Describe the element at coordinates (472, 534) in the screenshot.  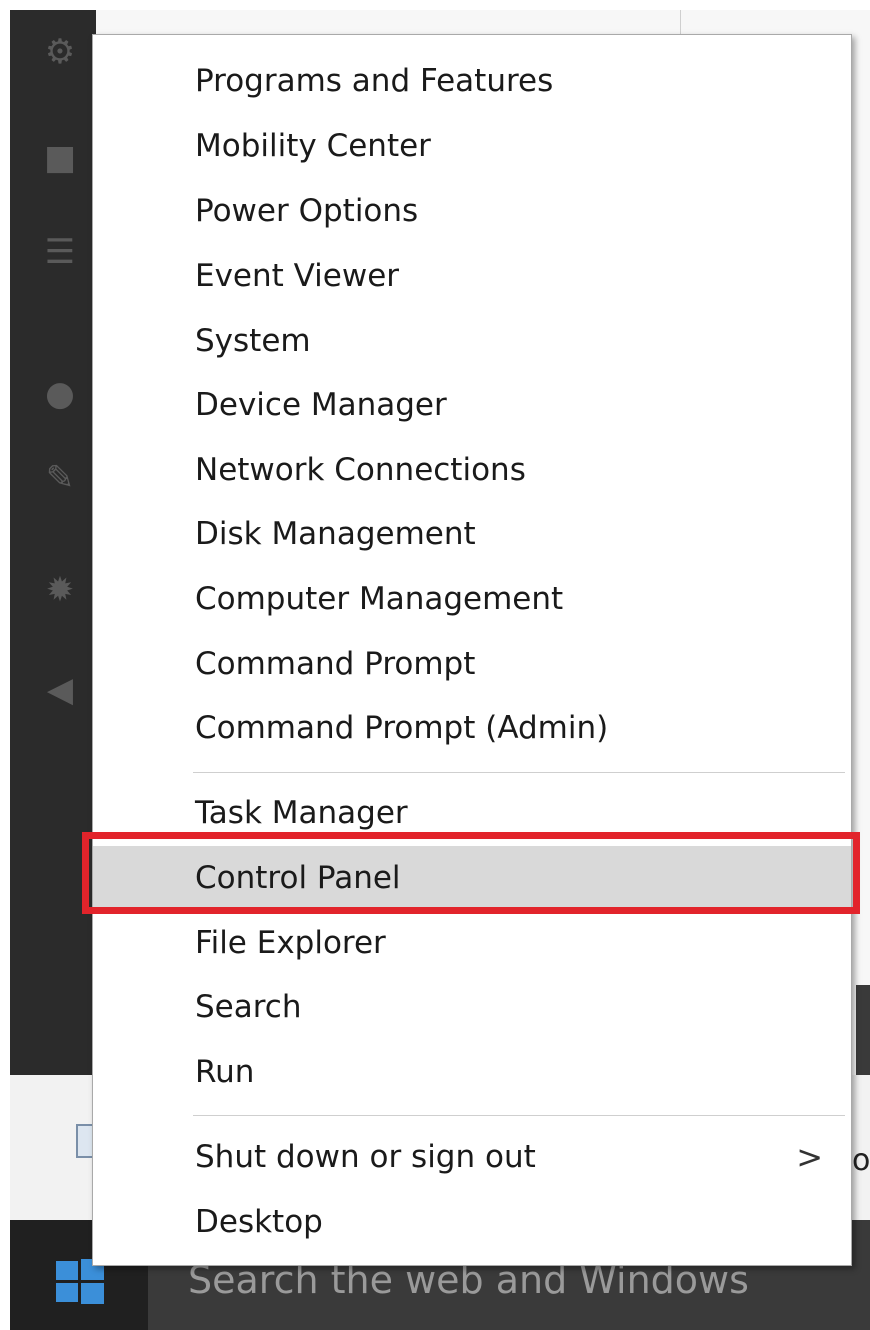
I see `menu-item-disk-management: Disk Management` at that location.